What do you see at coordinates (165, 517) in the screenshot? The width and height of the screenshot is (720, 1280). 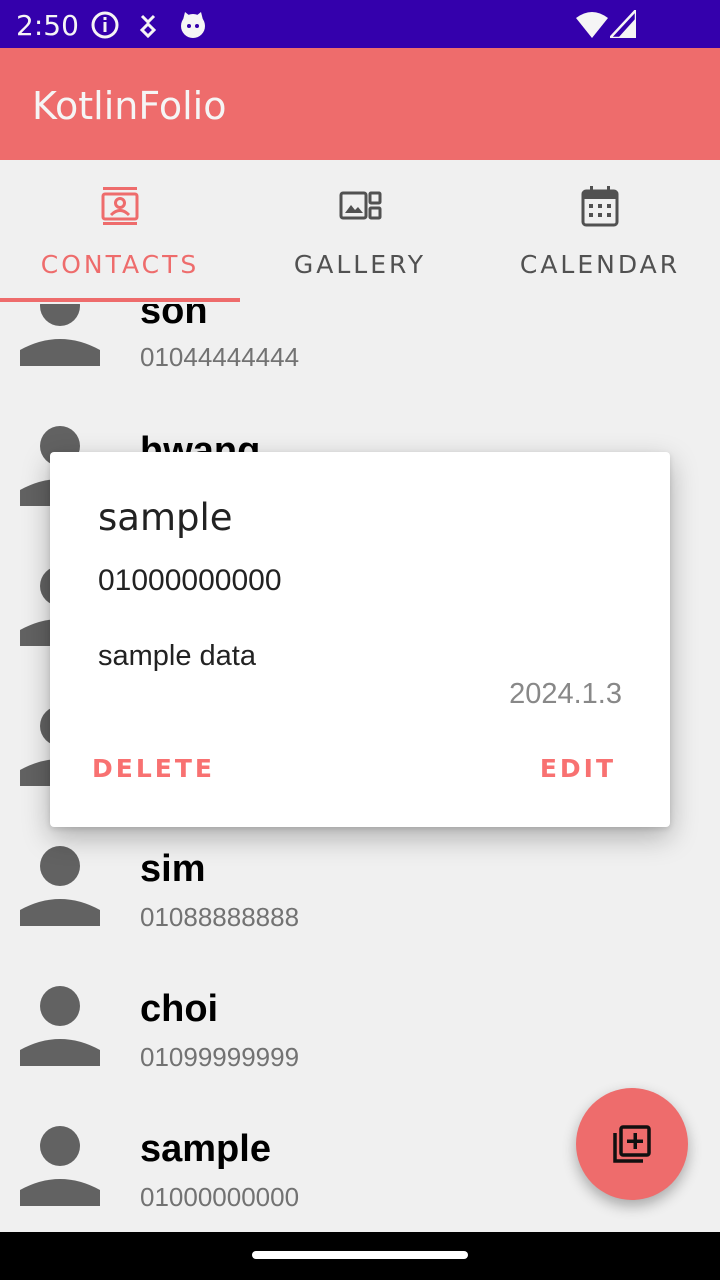 I see `dialog-contact-name: sample` at bounding box center [165, 517].